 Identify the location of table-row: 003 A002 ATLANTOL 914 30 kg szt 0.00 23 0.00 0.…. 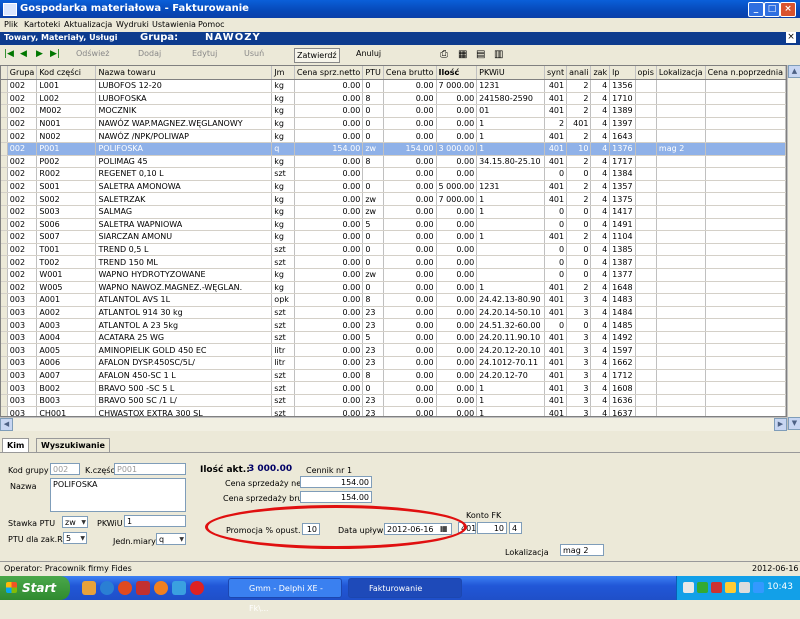
(393, 313).